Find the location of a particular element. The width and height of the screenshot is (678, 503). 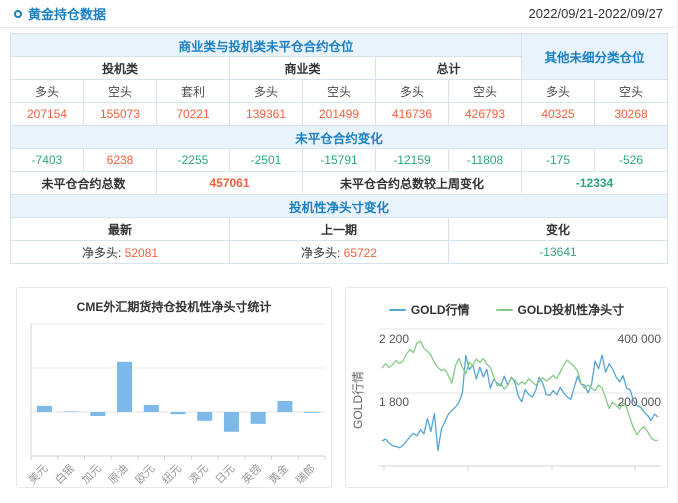

oi-change-cell: -526 is located at coordinates (631, 160).